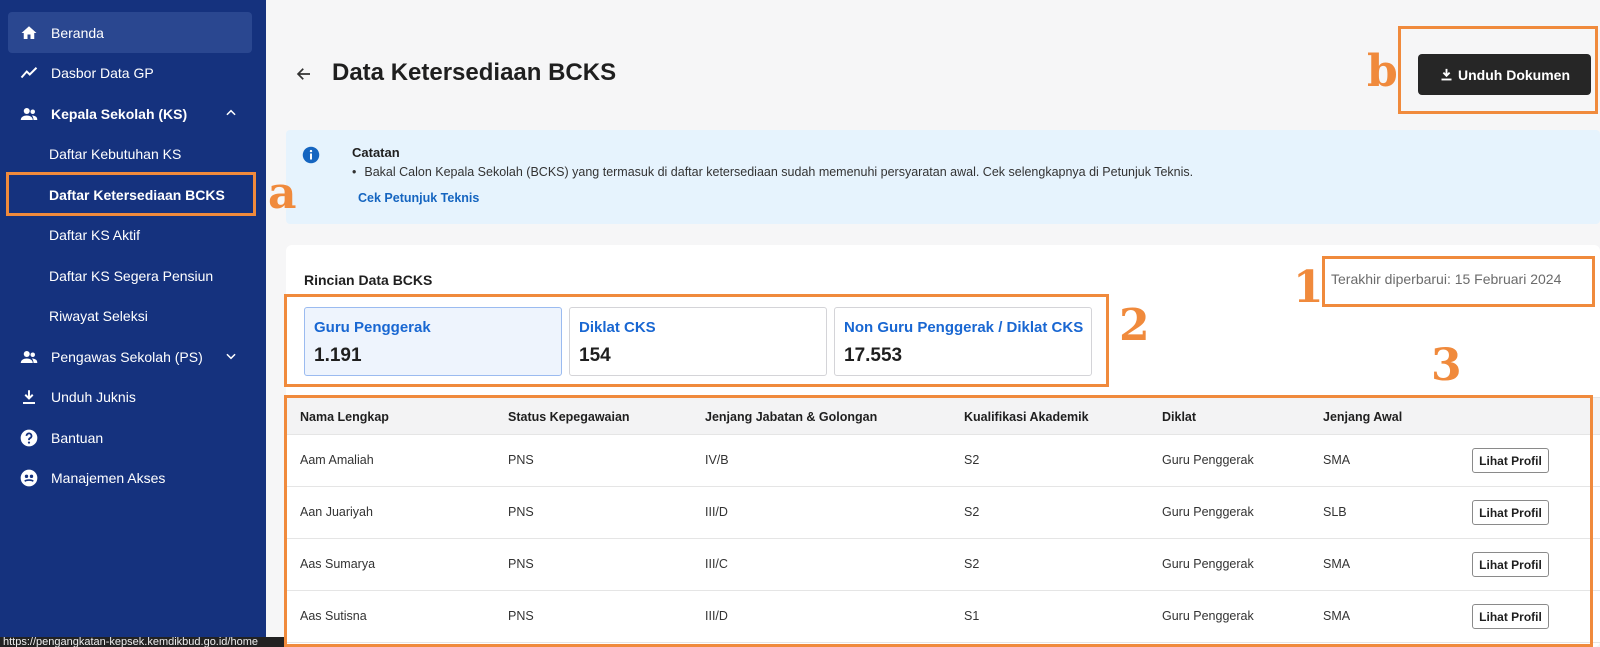 This screenshot has width=1600, height=647. What do you see at coordinates (1134, 325) in the screenshot?
I see `annotation-label-2: 2` at bounding box center [1134, 325].